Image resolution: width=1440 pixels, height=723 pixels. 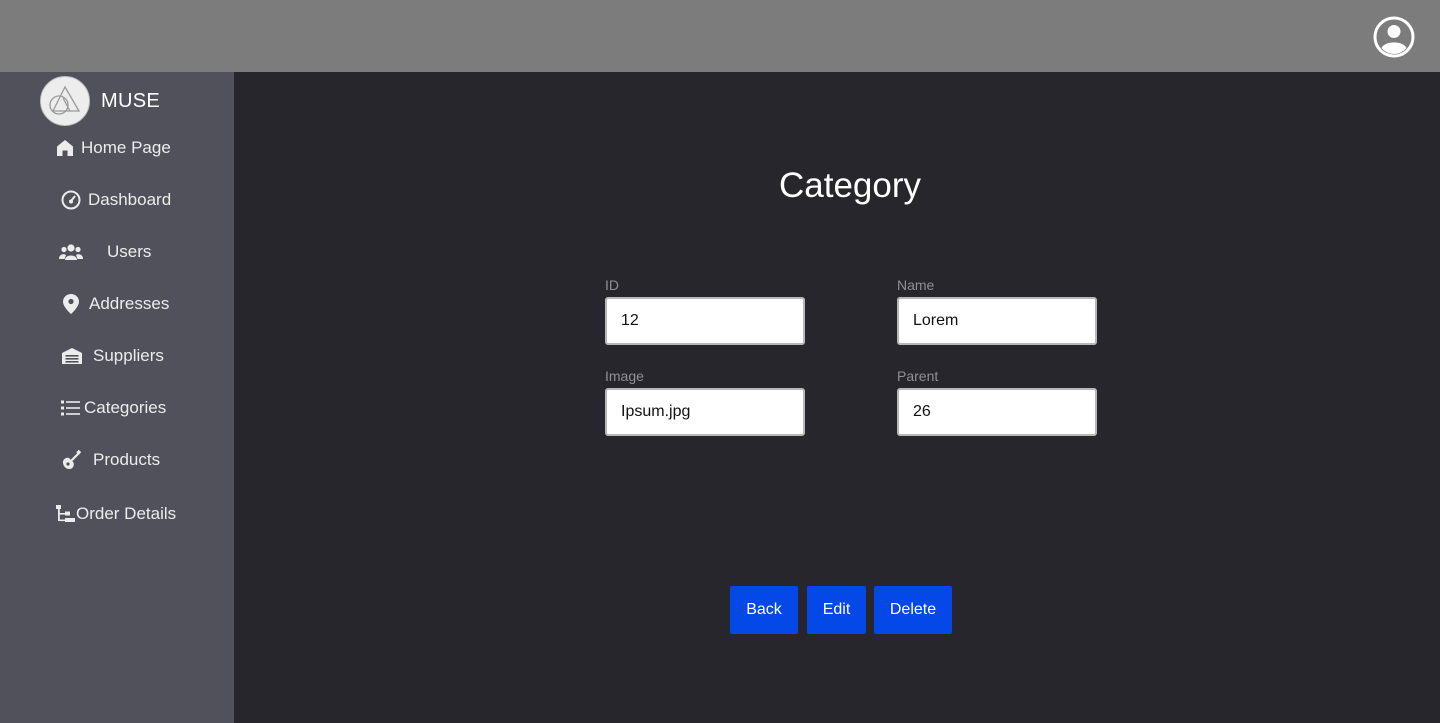 I want to click on sidebar-item-users: Users, so click(x=105, y=252).